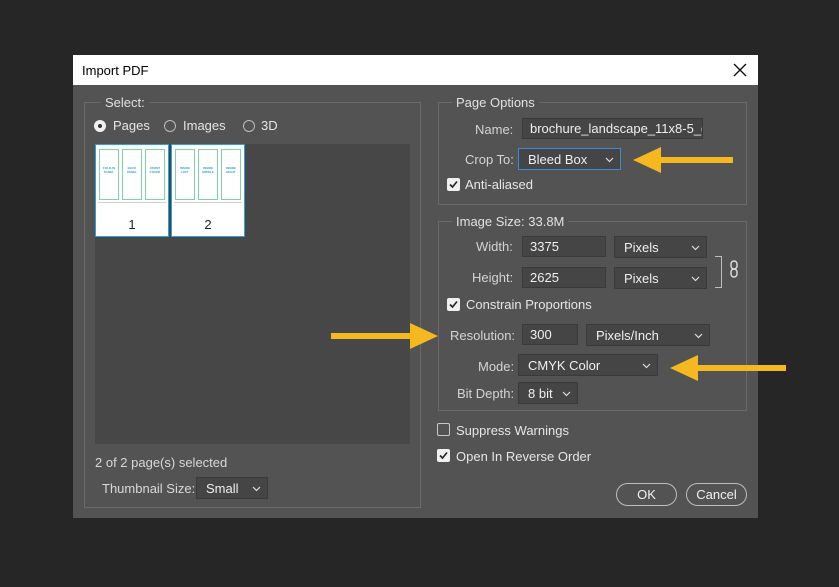 This screenshot has height=587, width=839. I want to click on crop-to-value: Bleed Box, so click(558, 159).